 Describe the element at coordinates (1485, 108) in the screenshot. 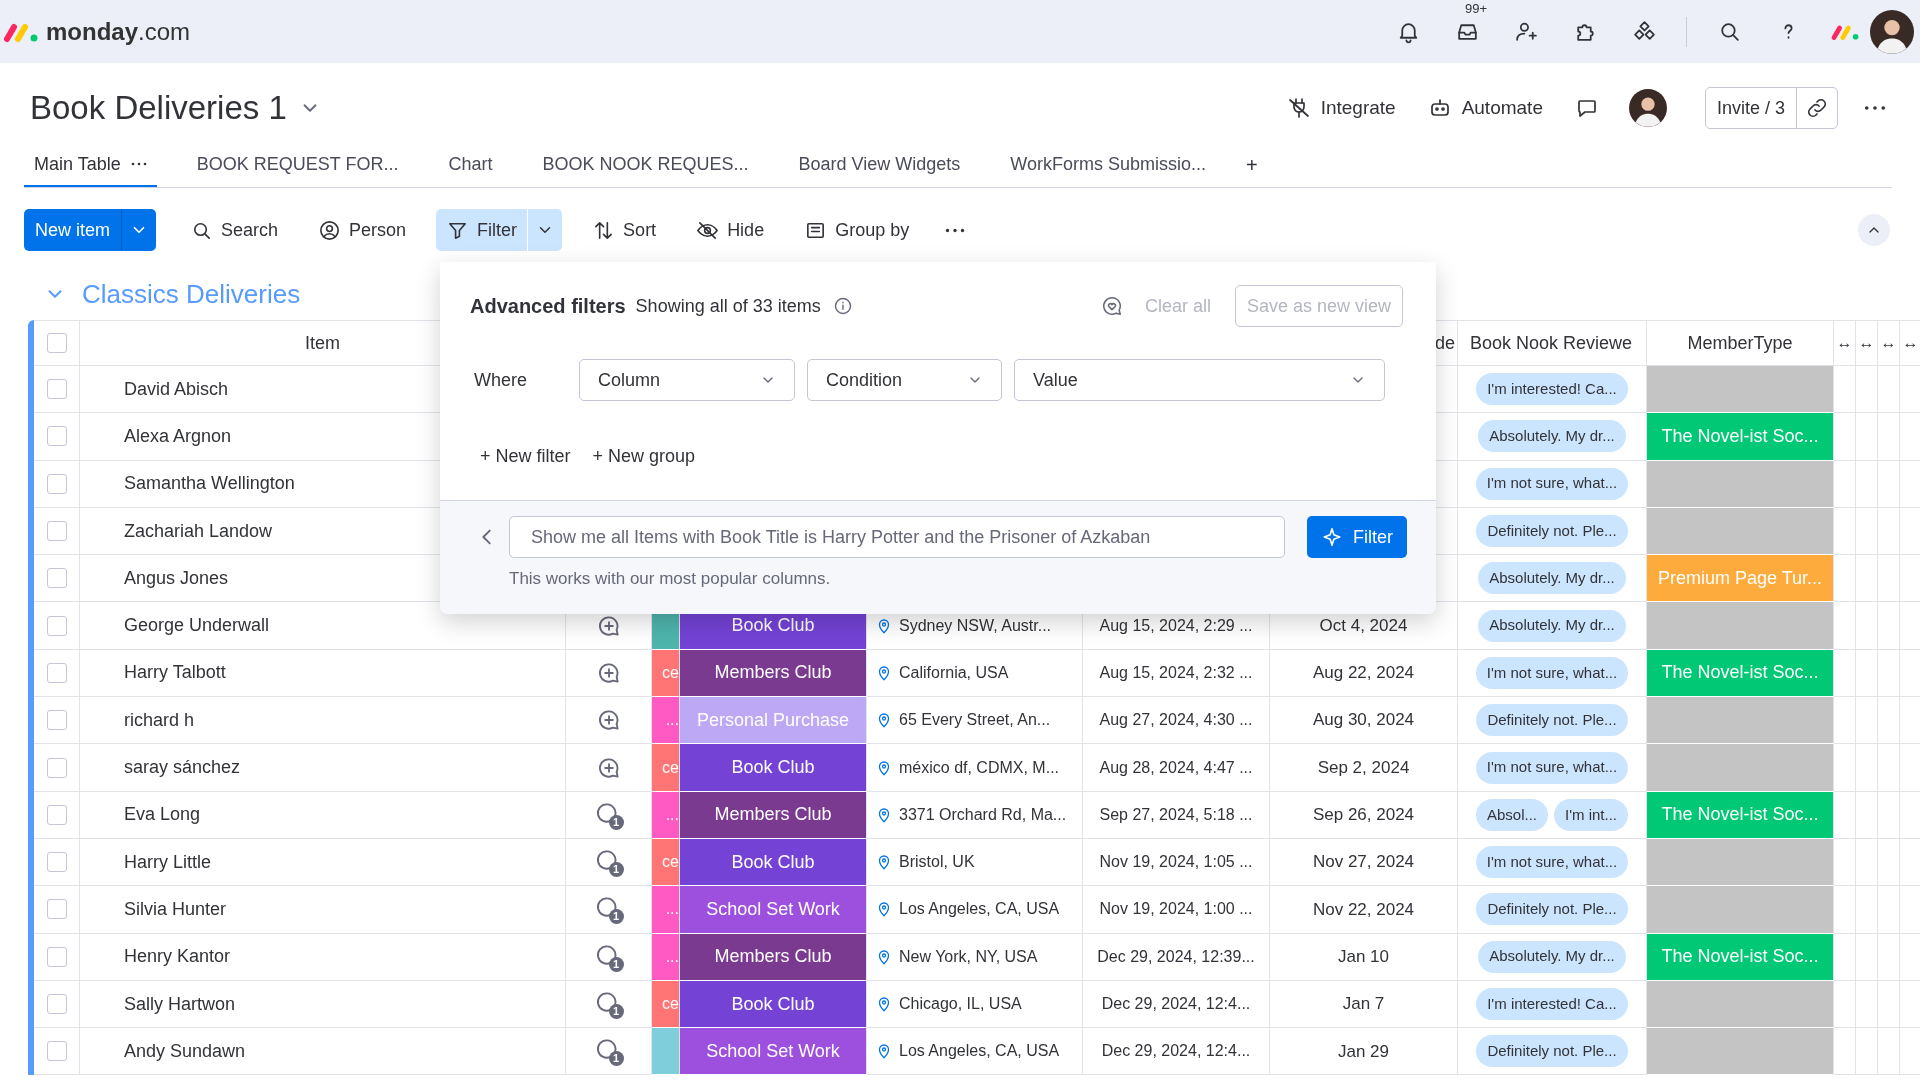

I see `automate-button: Automate` at that location.